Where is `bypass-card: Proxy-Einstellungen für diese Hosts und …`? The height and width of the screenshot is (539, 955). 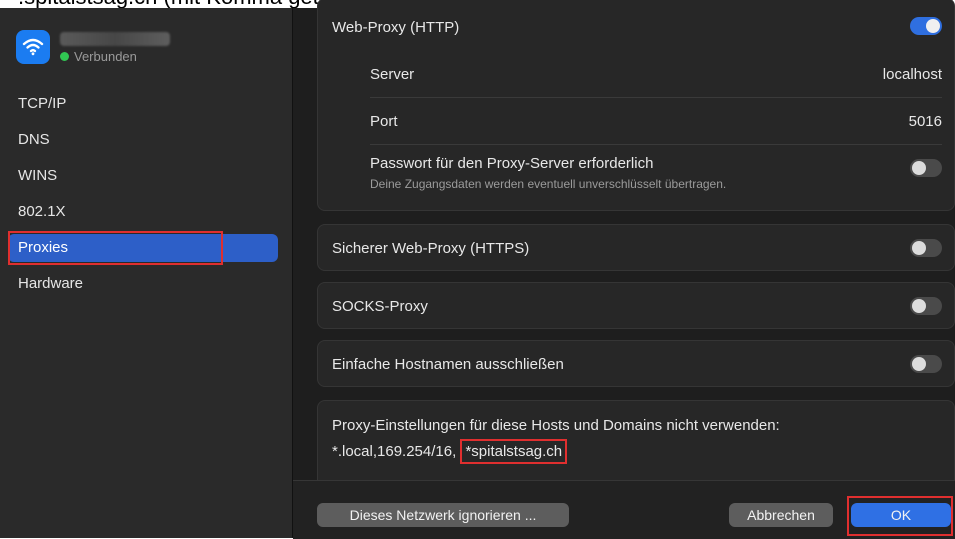 bypass-card: Proxy-Einstellungen für diese Hosts und … is located at coordinates (636, 440).